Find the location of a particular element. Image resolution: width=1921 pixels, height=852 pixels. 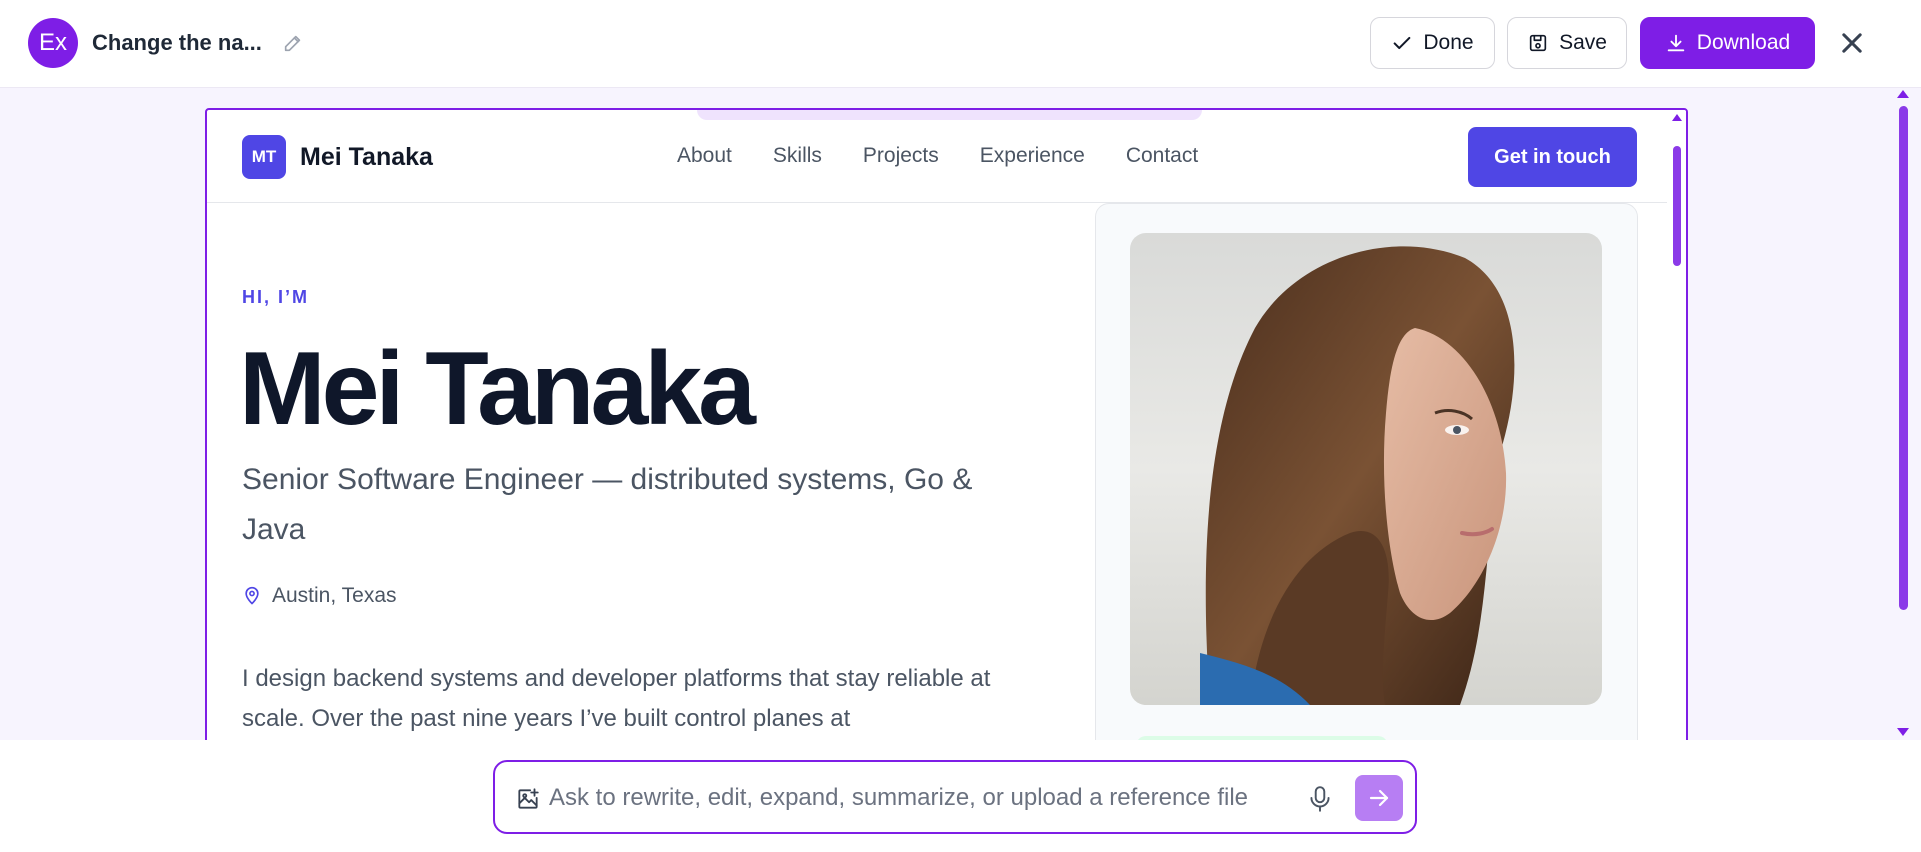

location-pin-icon is located at coordinates (252, 595).